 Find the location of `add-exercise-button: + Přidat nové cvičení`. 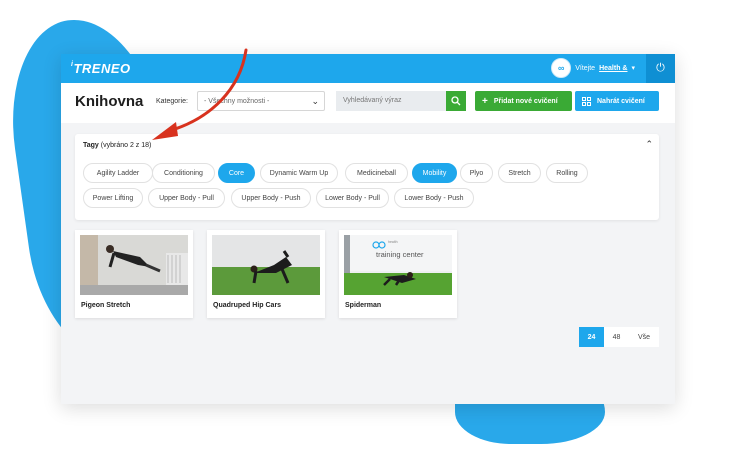

add-exercise-button: + Přidat nové cvičení is located at coordinates (523, 101).